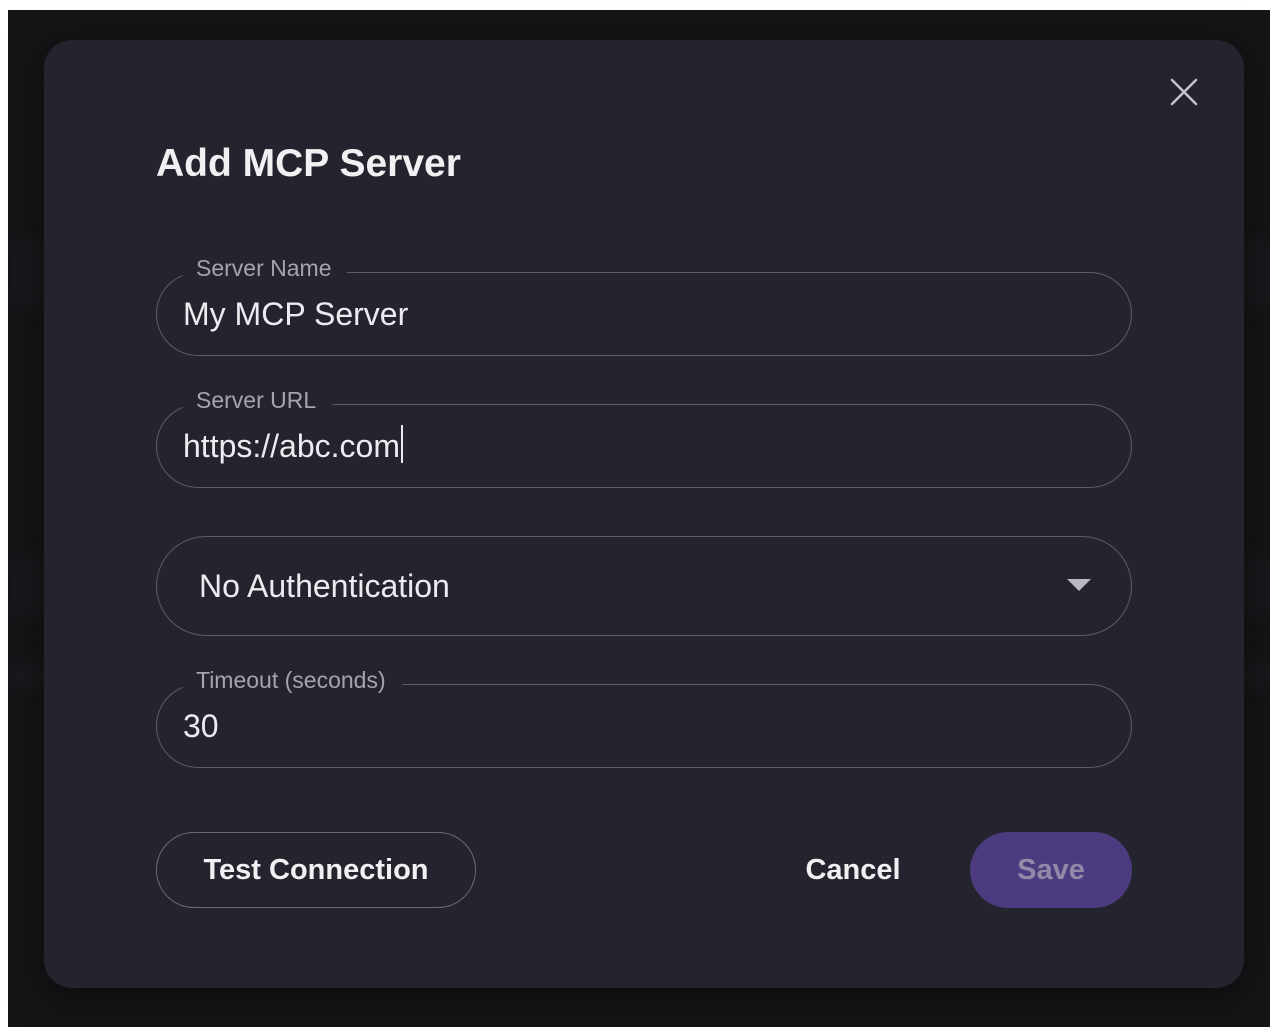 The width and height of the screenshot is (1270, 1027). I want to click on test-connection-button: Test Connection, so click(316, 870).